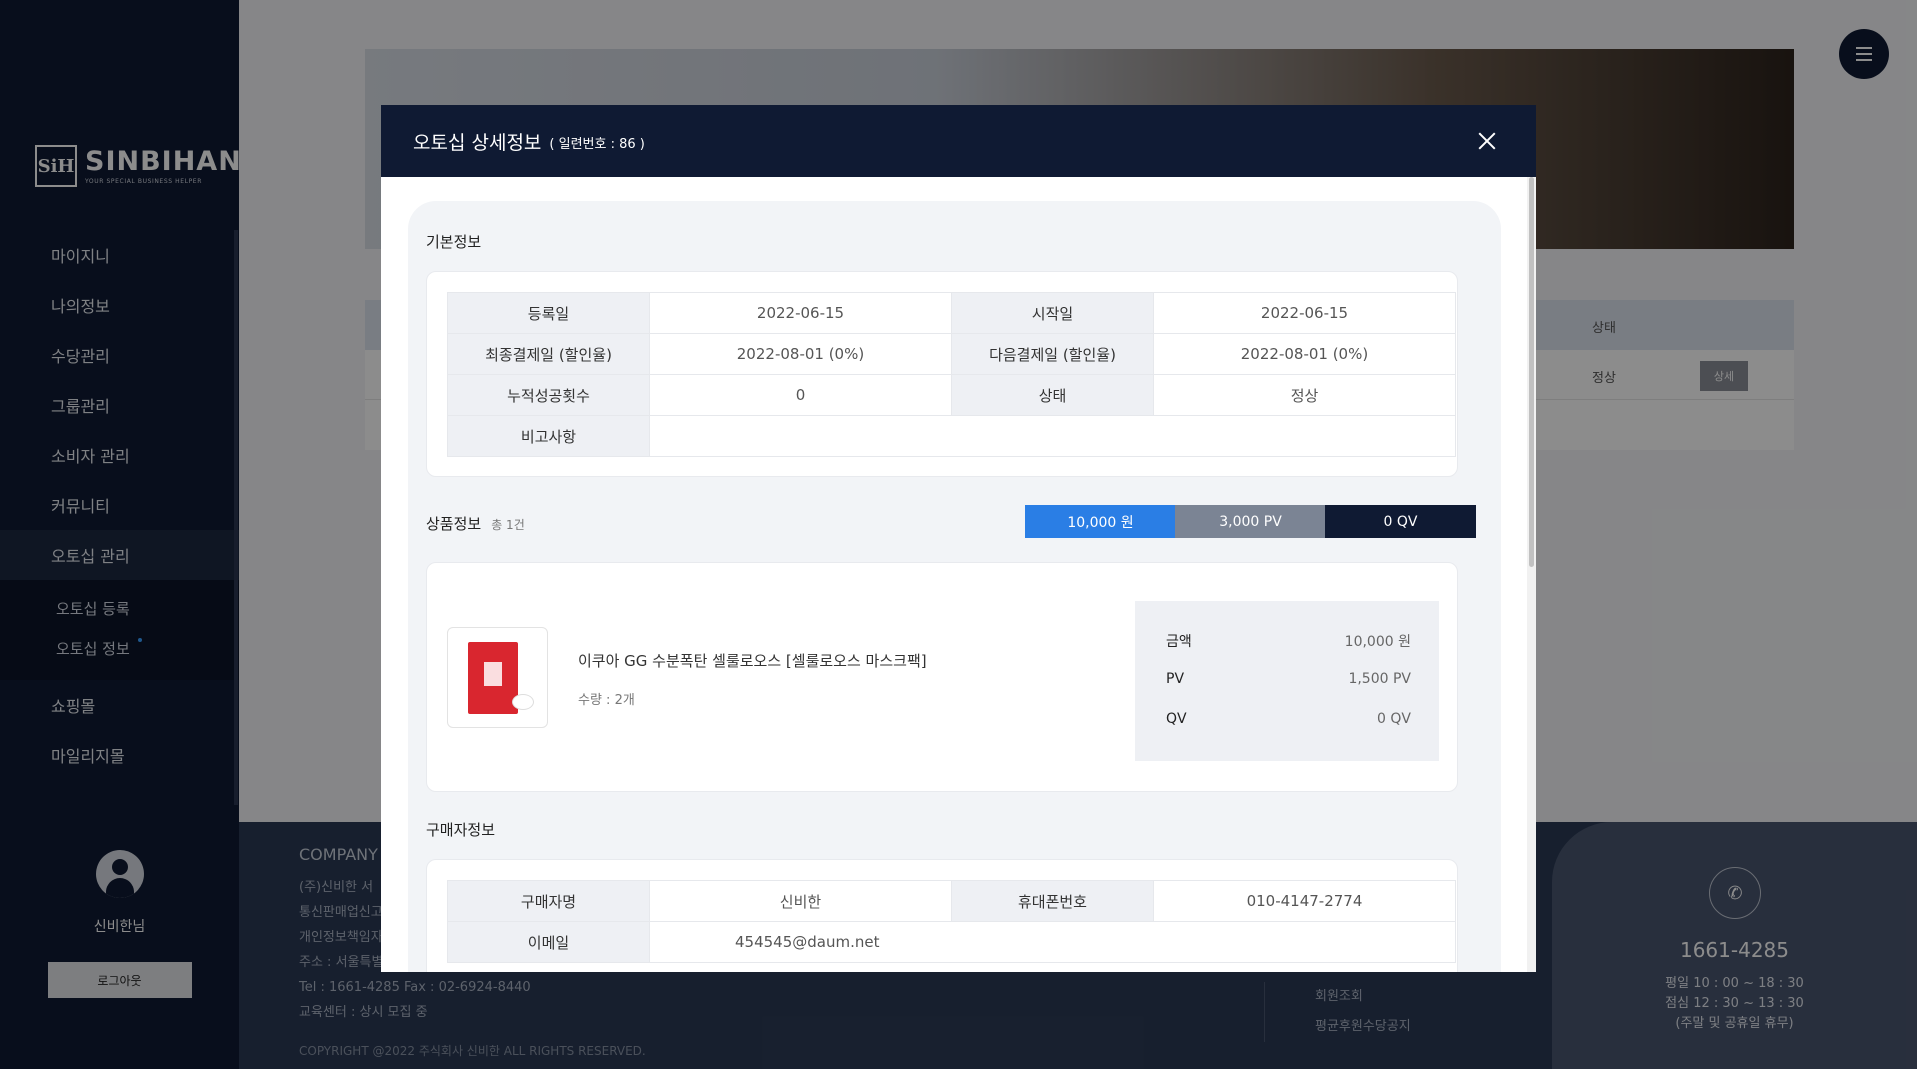 The height and width of the screenshot is (1069, 1917). What do you see at coordinates (1052, 395) in the screenshot?
I see `label-status: 상태` at bounding box center [1052, 395].